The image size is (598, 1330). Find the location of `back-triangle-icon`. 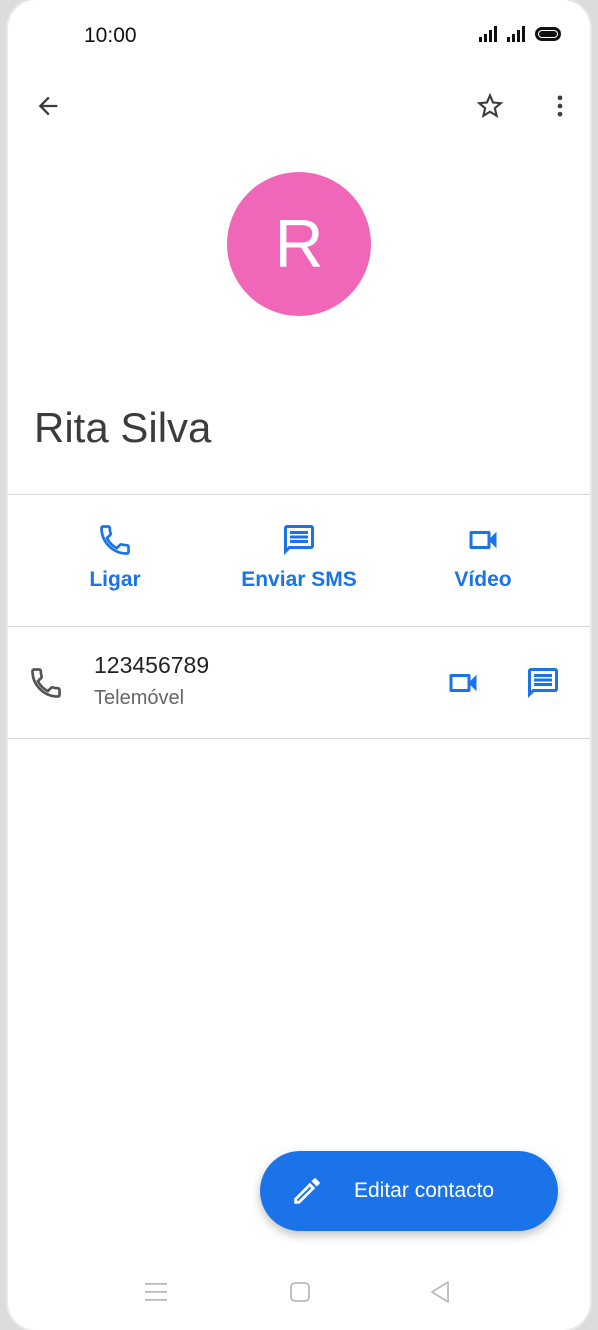

back-triangle-icon is located at coordinates (440, 1292).